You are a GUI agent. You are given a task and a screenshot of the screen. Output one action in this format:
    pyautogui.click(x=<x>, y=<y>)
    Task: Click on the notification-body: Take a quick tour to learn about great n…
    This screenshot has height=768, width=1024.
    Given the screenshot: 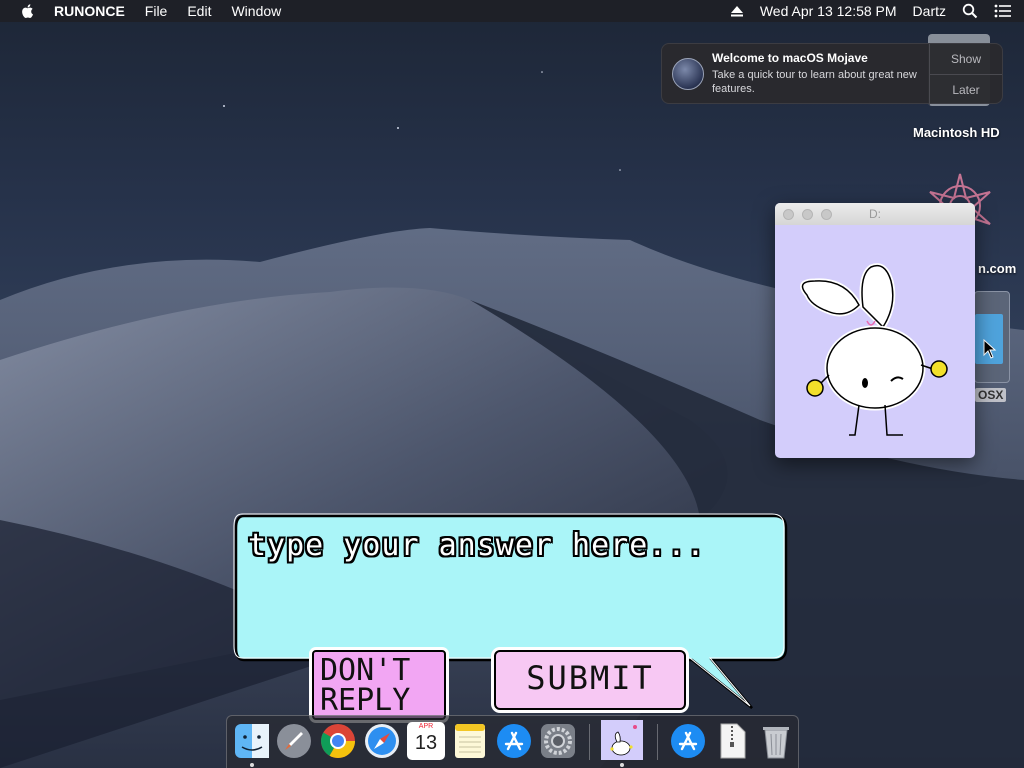 What is the action you would take?
    pyautogui.click(x=814, y=82)
    